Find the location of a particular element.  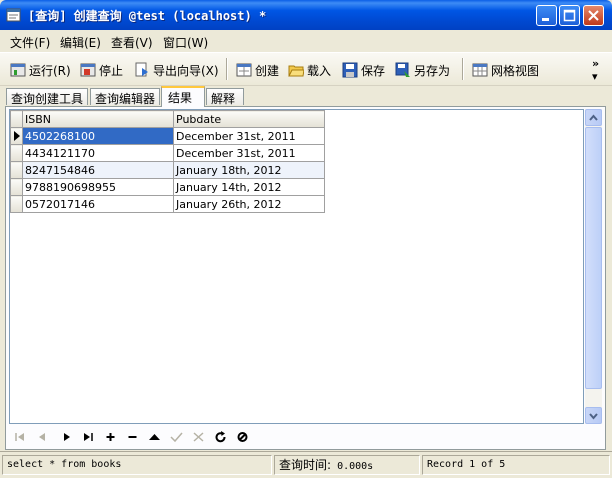

export-wizard-button: 导出向导(X) is located at coordinates (176, 70).